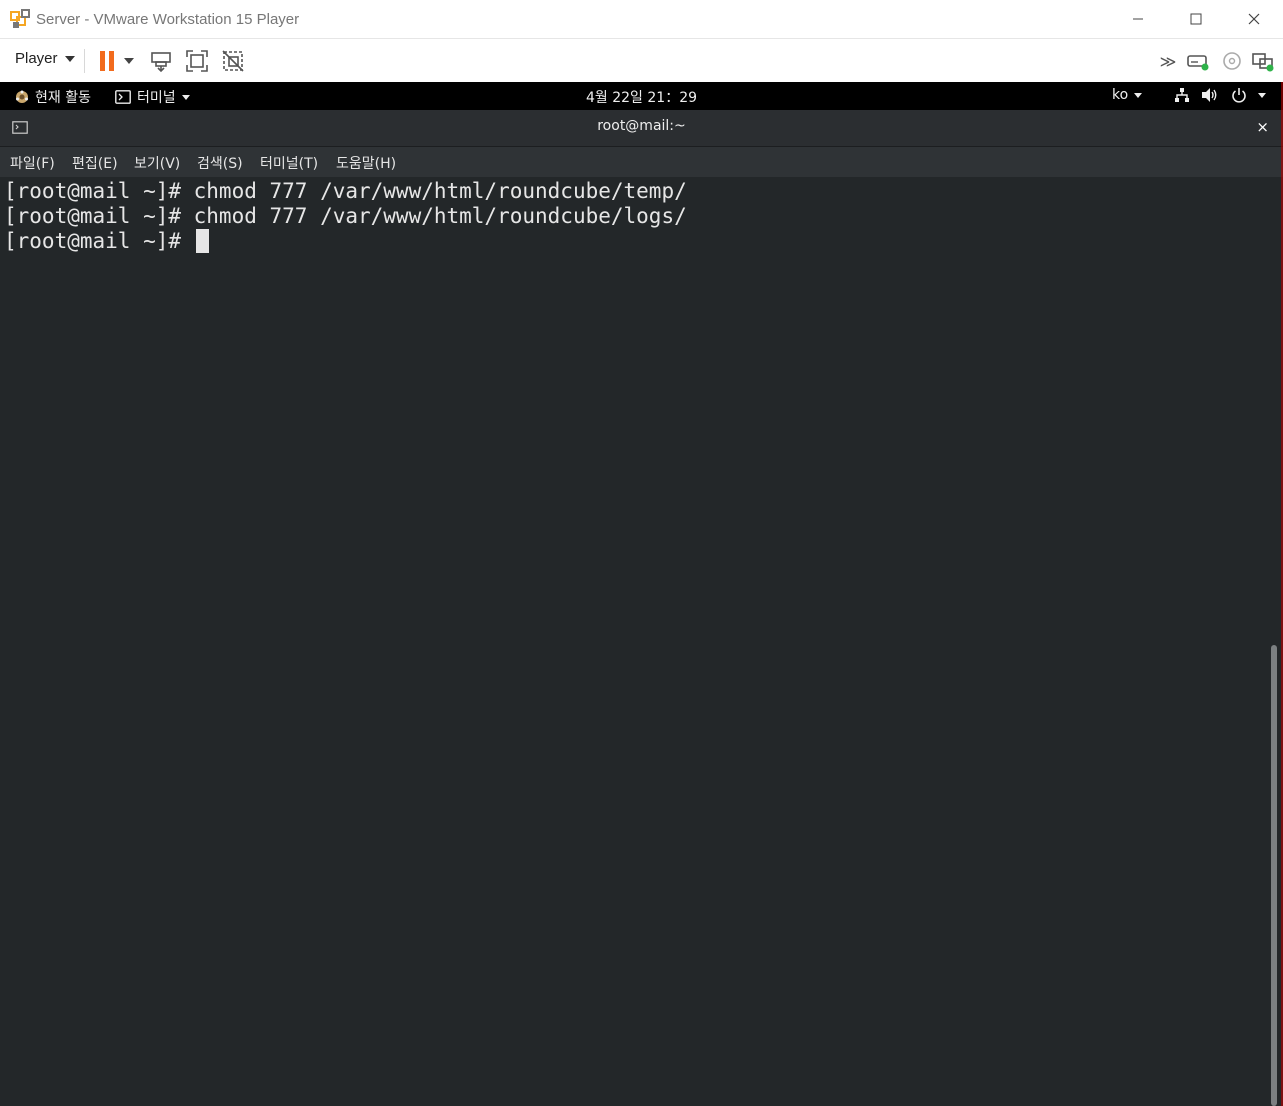 The image size is (1283, 1106). Describe the element at coordinates (99, 241) in the screenshot. I see `terminal-prompt: [root@mail ~]#` at that location.